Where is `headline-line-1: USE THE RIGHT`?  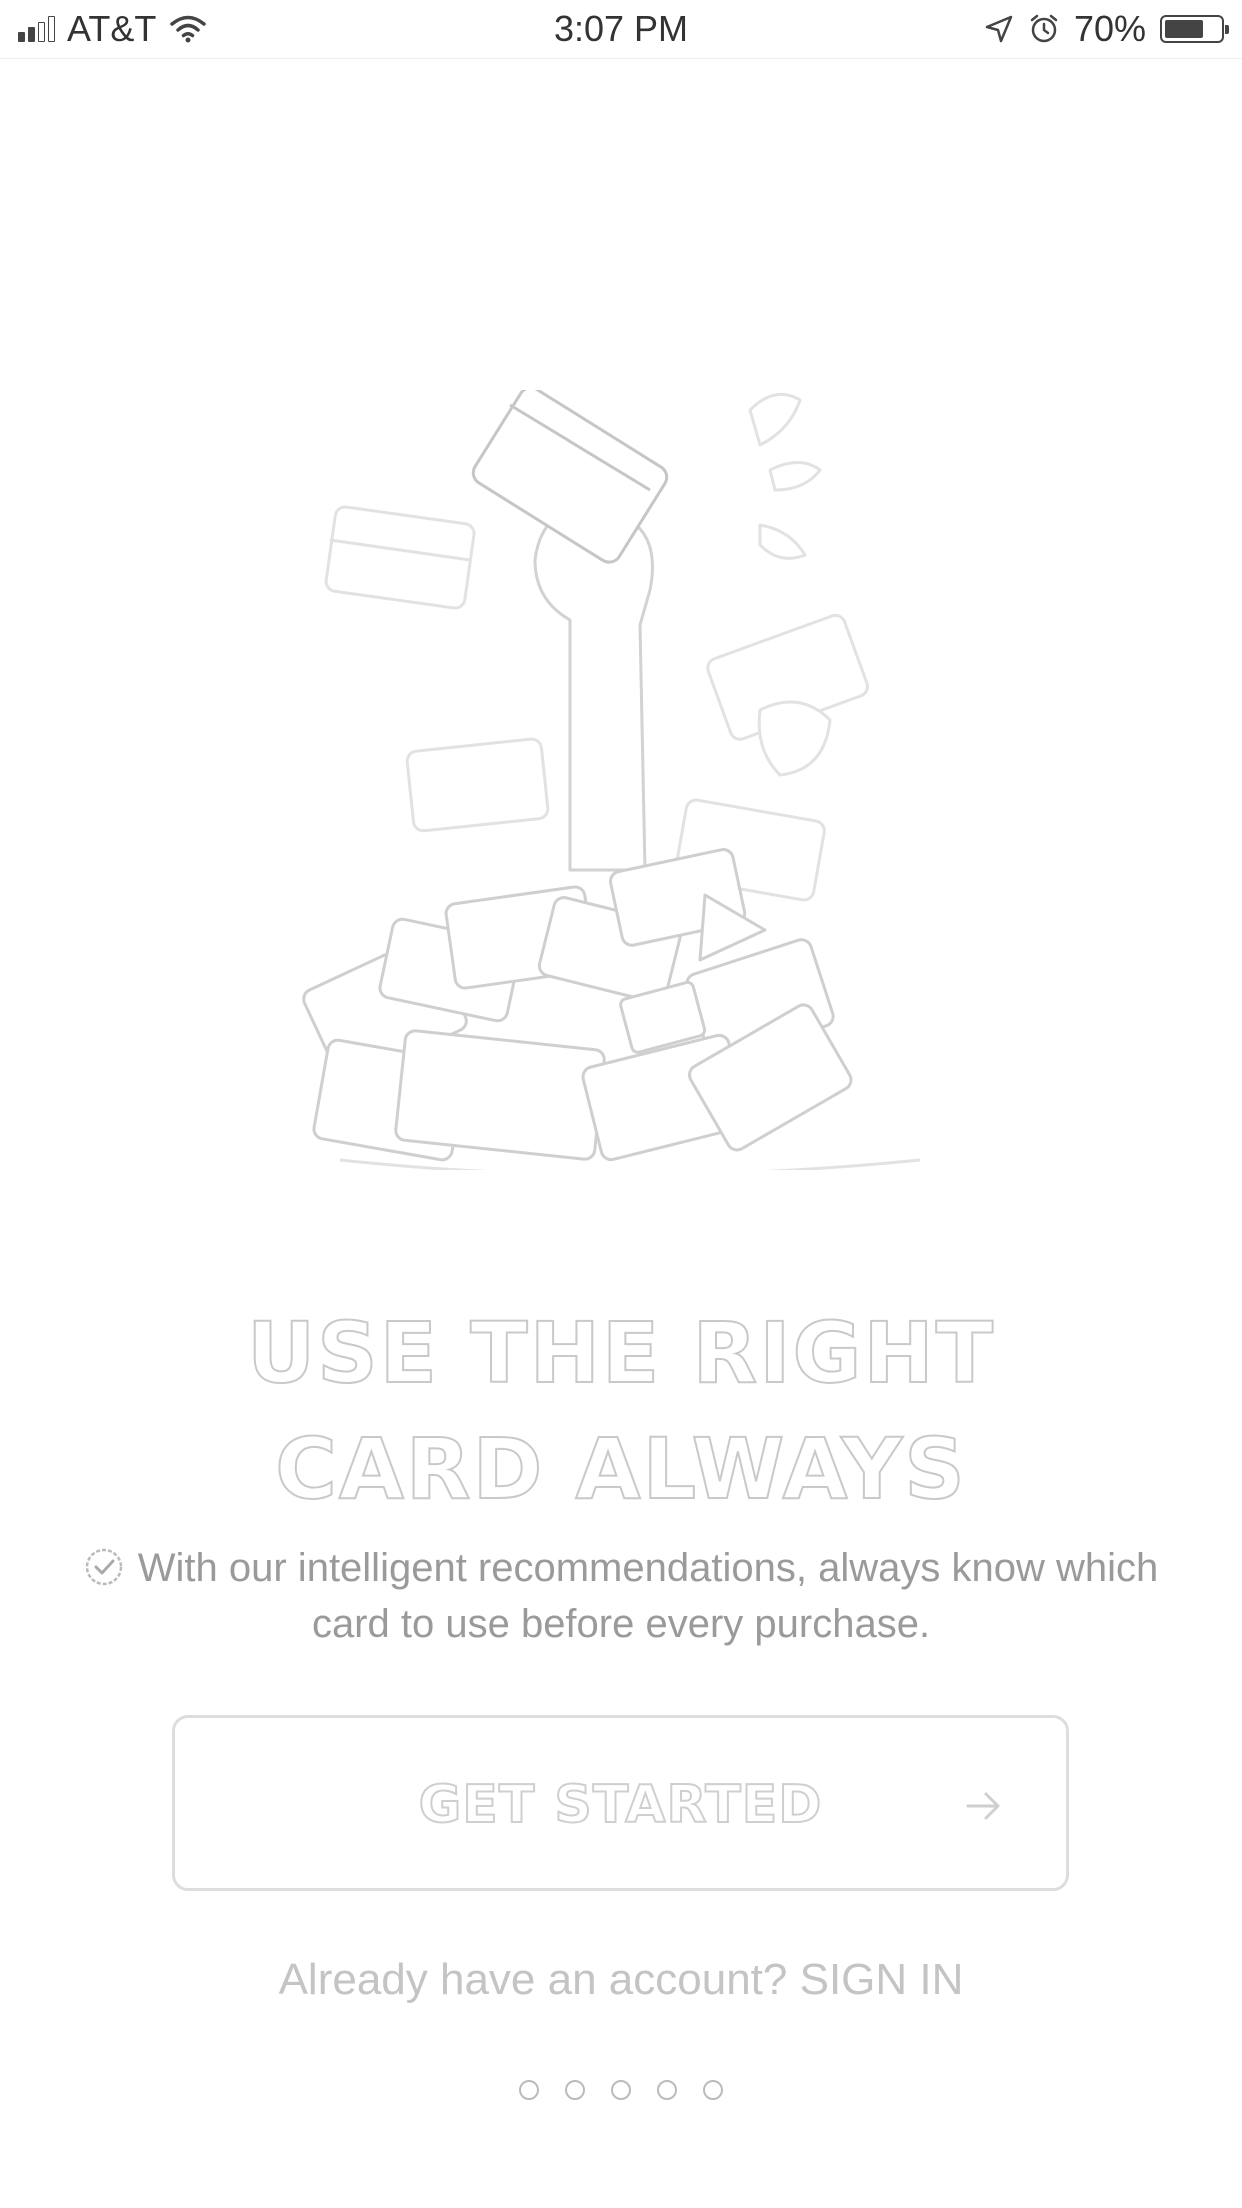
headline-line-1: USE THE RIGHT is located at coordinates (621, 1353).